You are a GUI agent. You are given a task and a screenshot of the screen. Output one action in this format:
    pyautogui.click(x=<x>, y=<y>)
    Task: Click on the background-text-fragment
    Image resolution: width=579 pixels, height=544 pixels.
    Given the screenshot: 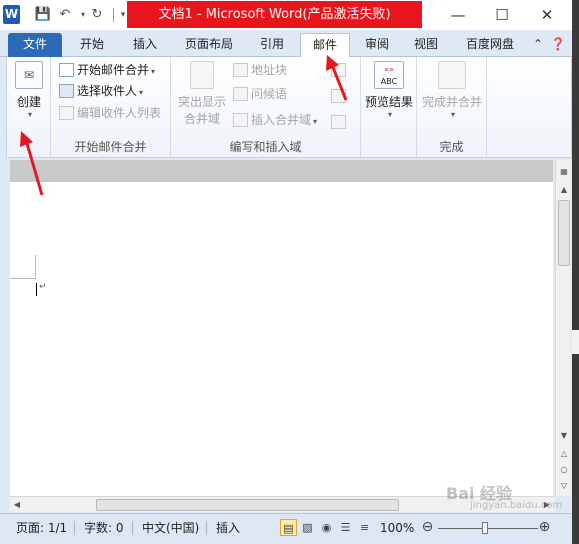 What is the action you would take?
    pyautogui.click(x=575, y=342)
    